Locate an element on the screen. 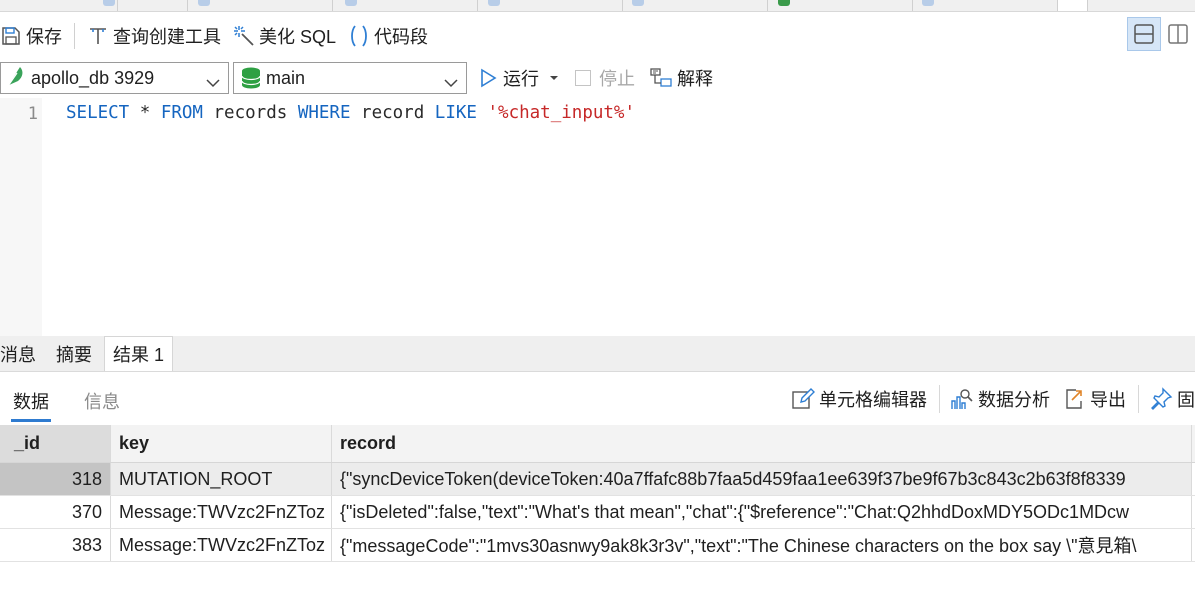  line-number: 1 is located at coordinates (32, 114).